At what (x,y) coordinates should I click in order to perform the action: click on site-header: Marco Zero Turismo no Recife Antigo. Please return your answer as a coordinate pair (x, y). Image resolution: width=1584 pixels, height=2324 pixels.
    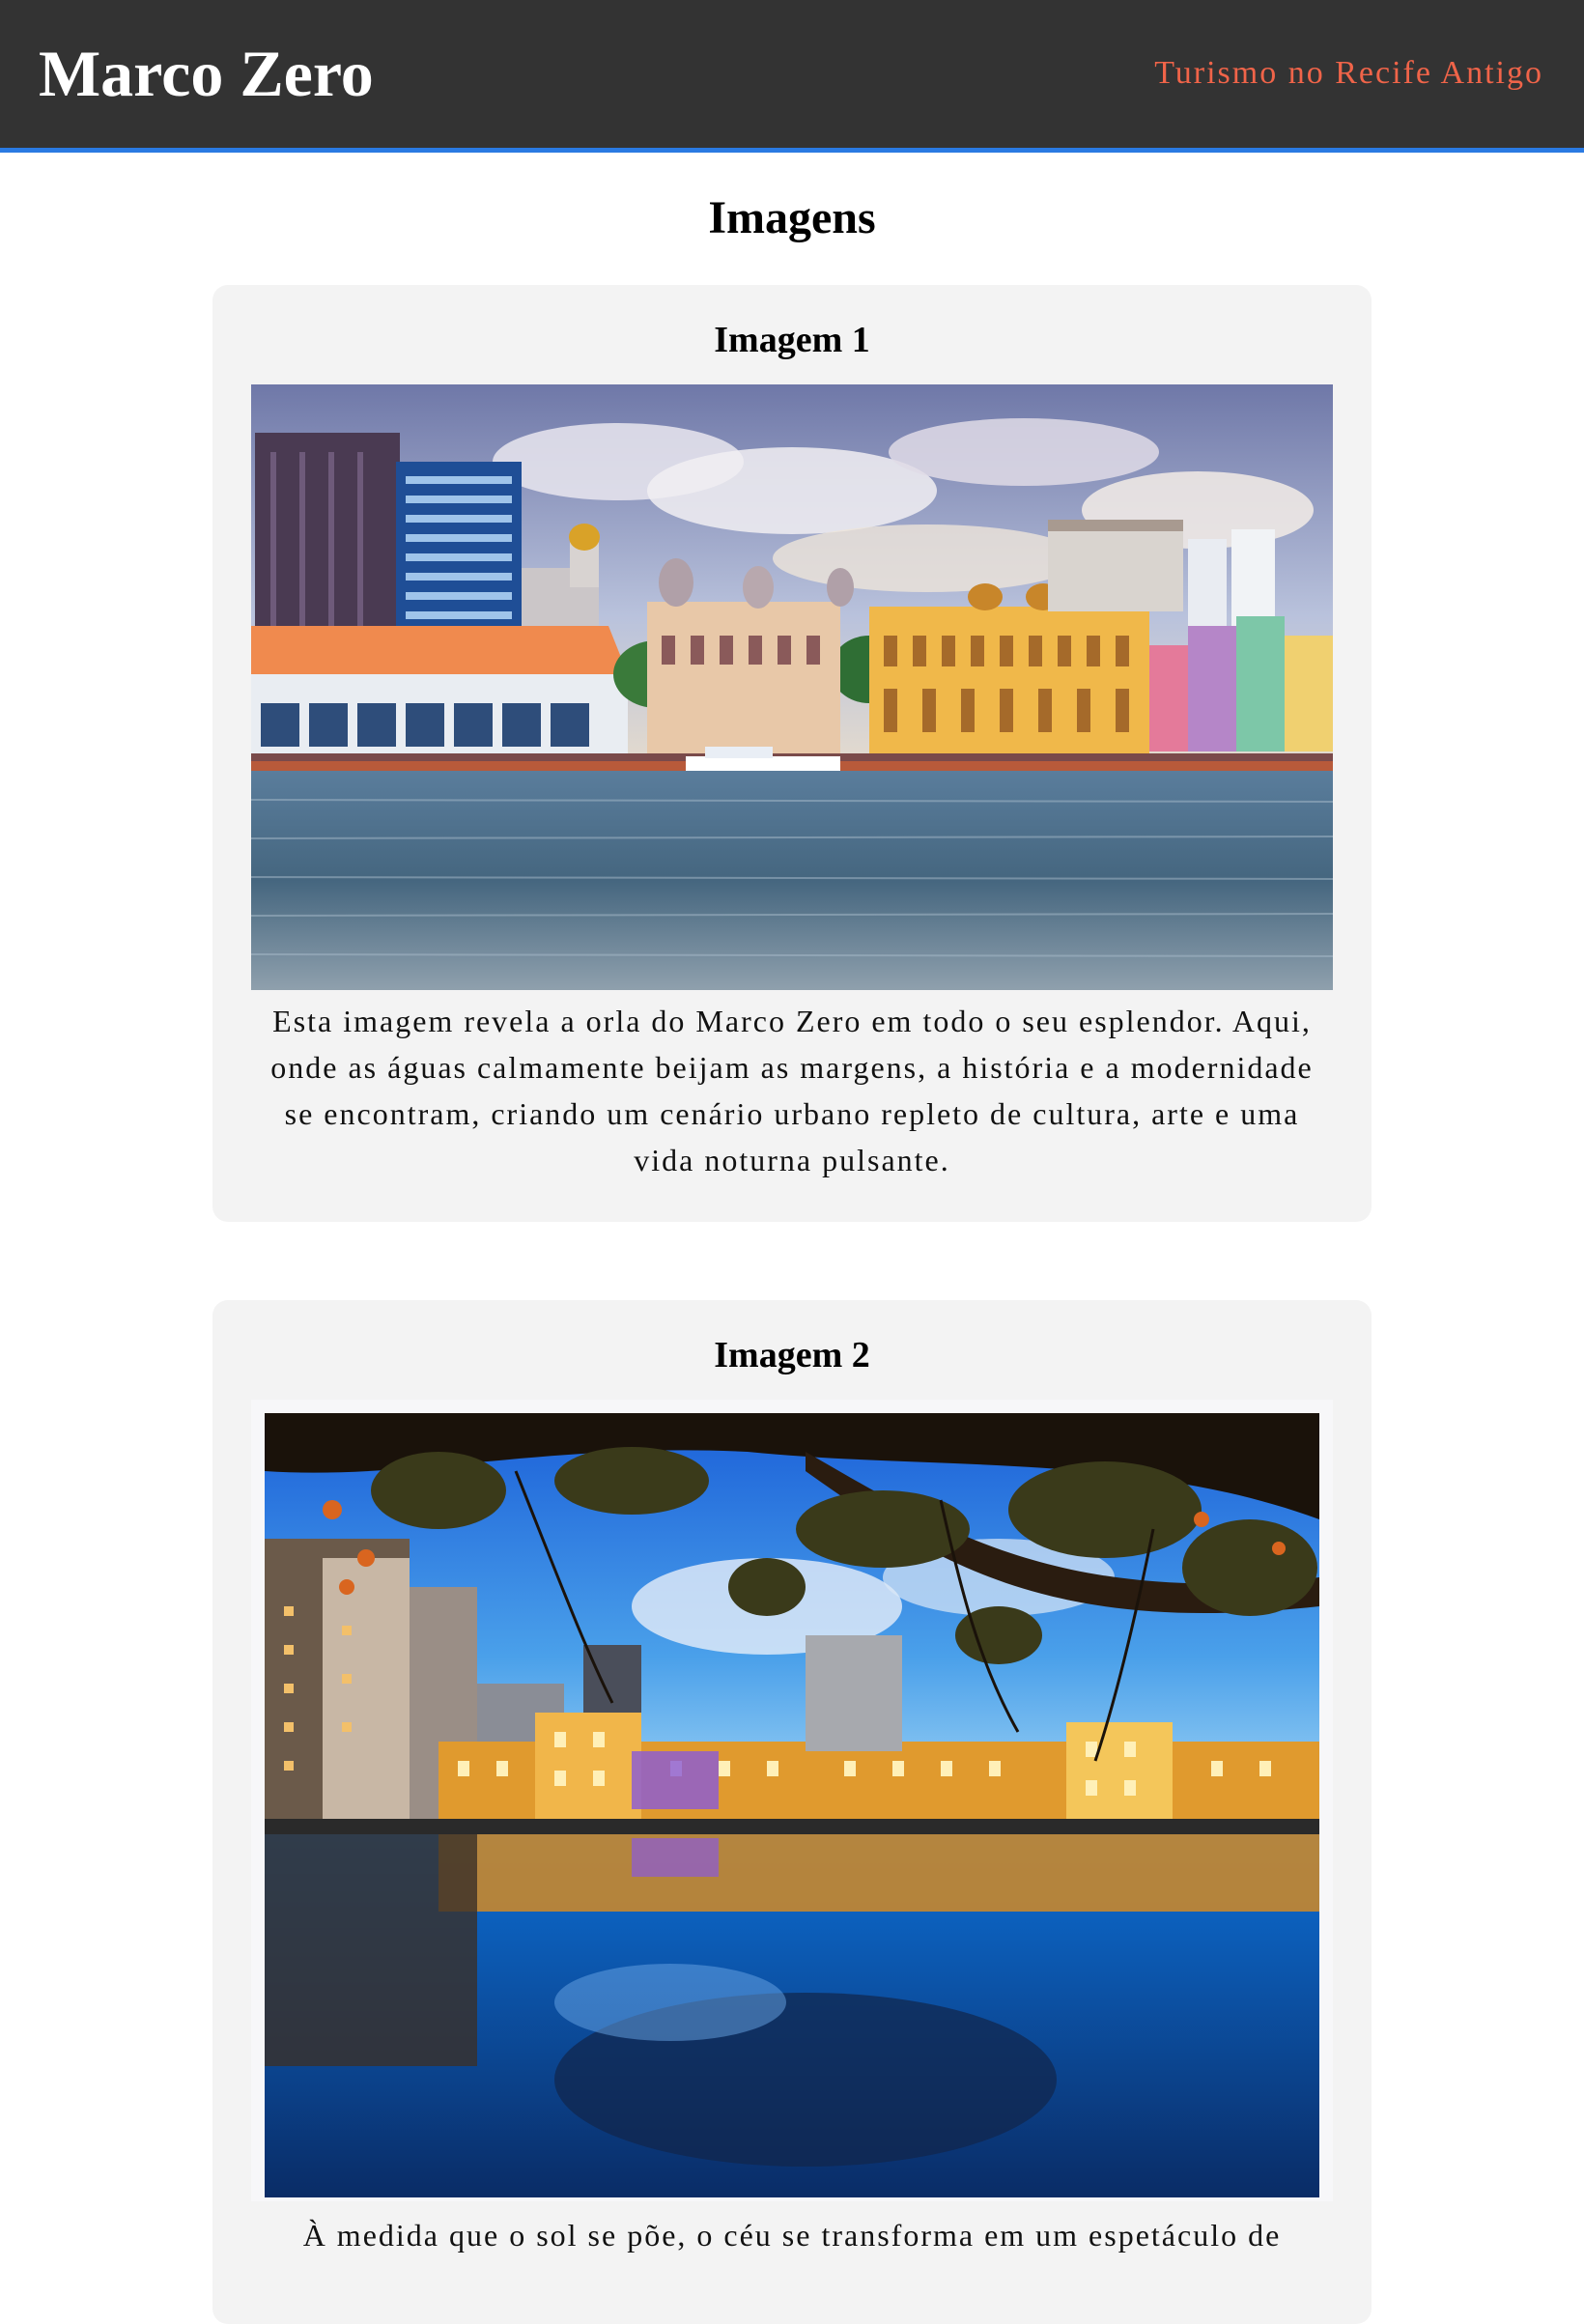
    Looking at the image, I should click on (792, 76).